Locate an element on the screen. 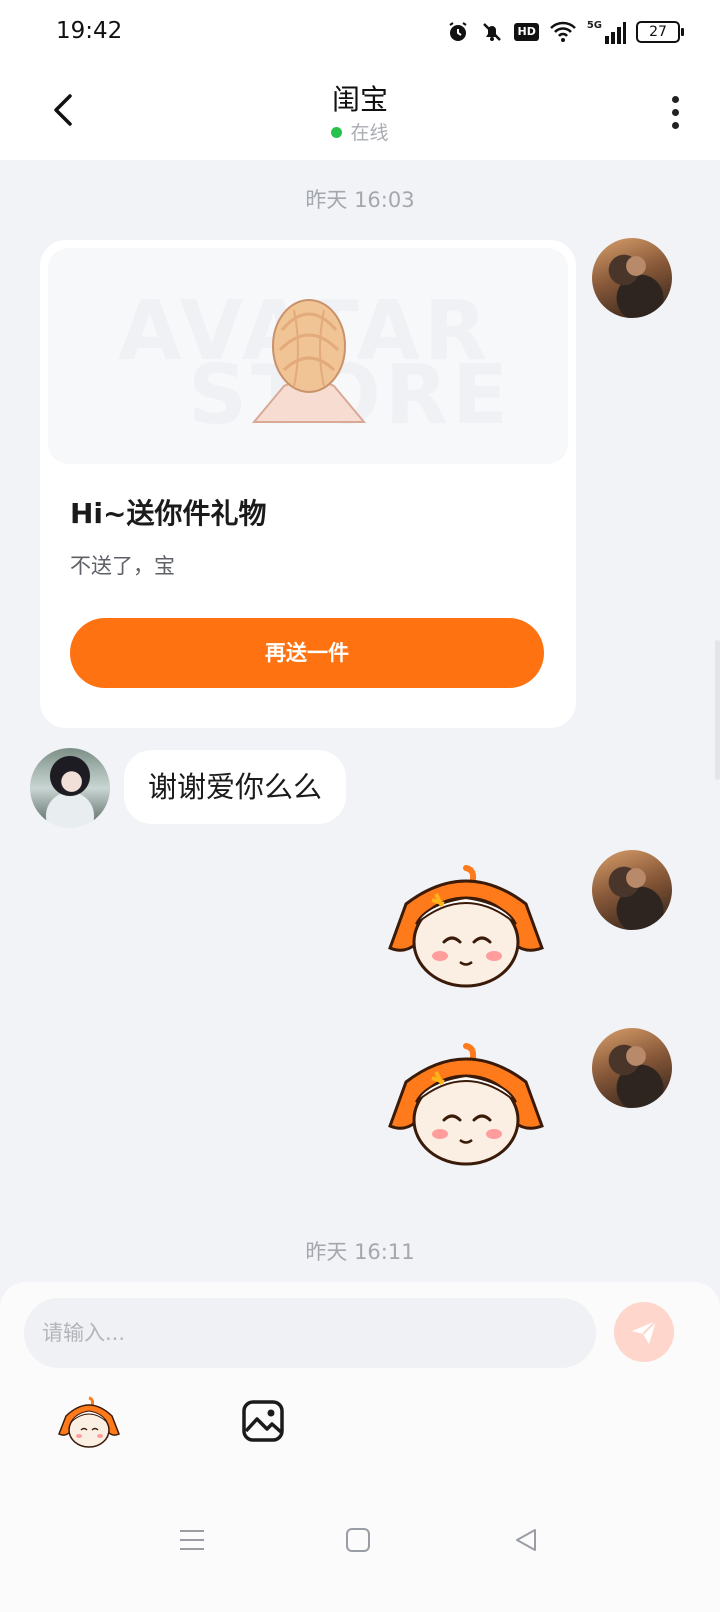 This screenshot has width=720, height=1612. triangle-back-icon is located at coordinates (526, 1540).